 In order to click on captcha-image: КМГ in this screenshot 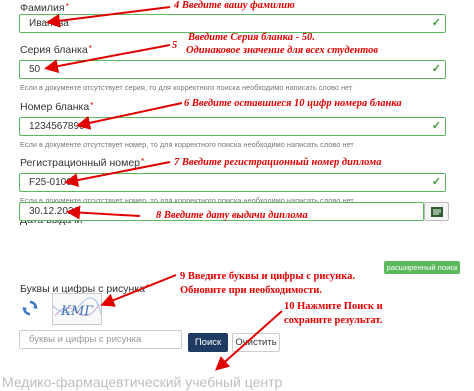, I will do `click(77, 309)`.